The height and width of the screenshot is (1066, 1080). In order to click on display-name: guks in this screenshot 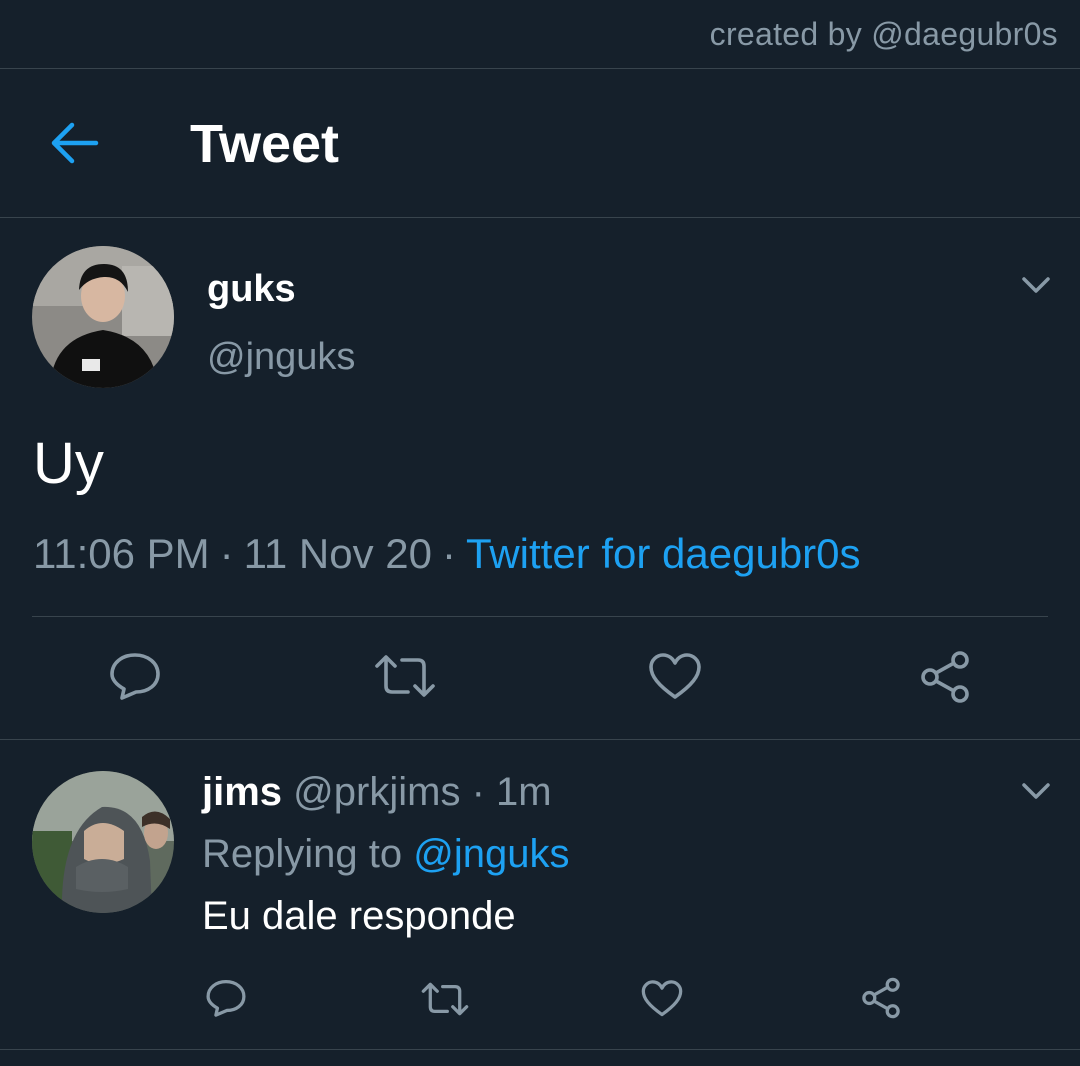, I will do `click(251, 289)`.